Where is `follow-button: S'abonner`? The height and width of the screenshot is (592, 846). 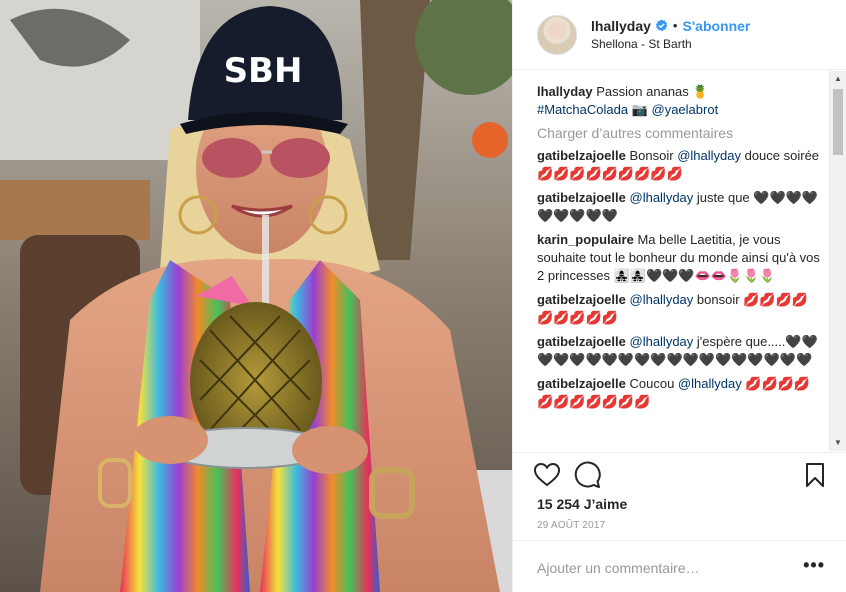
follow-button: S'abonner is located at coordinates (716, 26).